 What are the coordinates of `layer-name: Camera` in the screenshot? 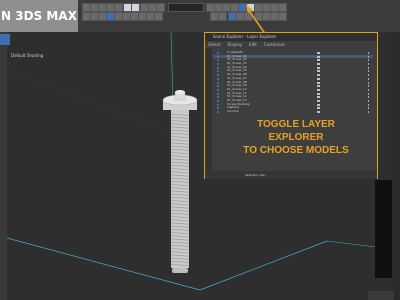 It's located at (233, 111).